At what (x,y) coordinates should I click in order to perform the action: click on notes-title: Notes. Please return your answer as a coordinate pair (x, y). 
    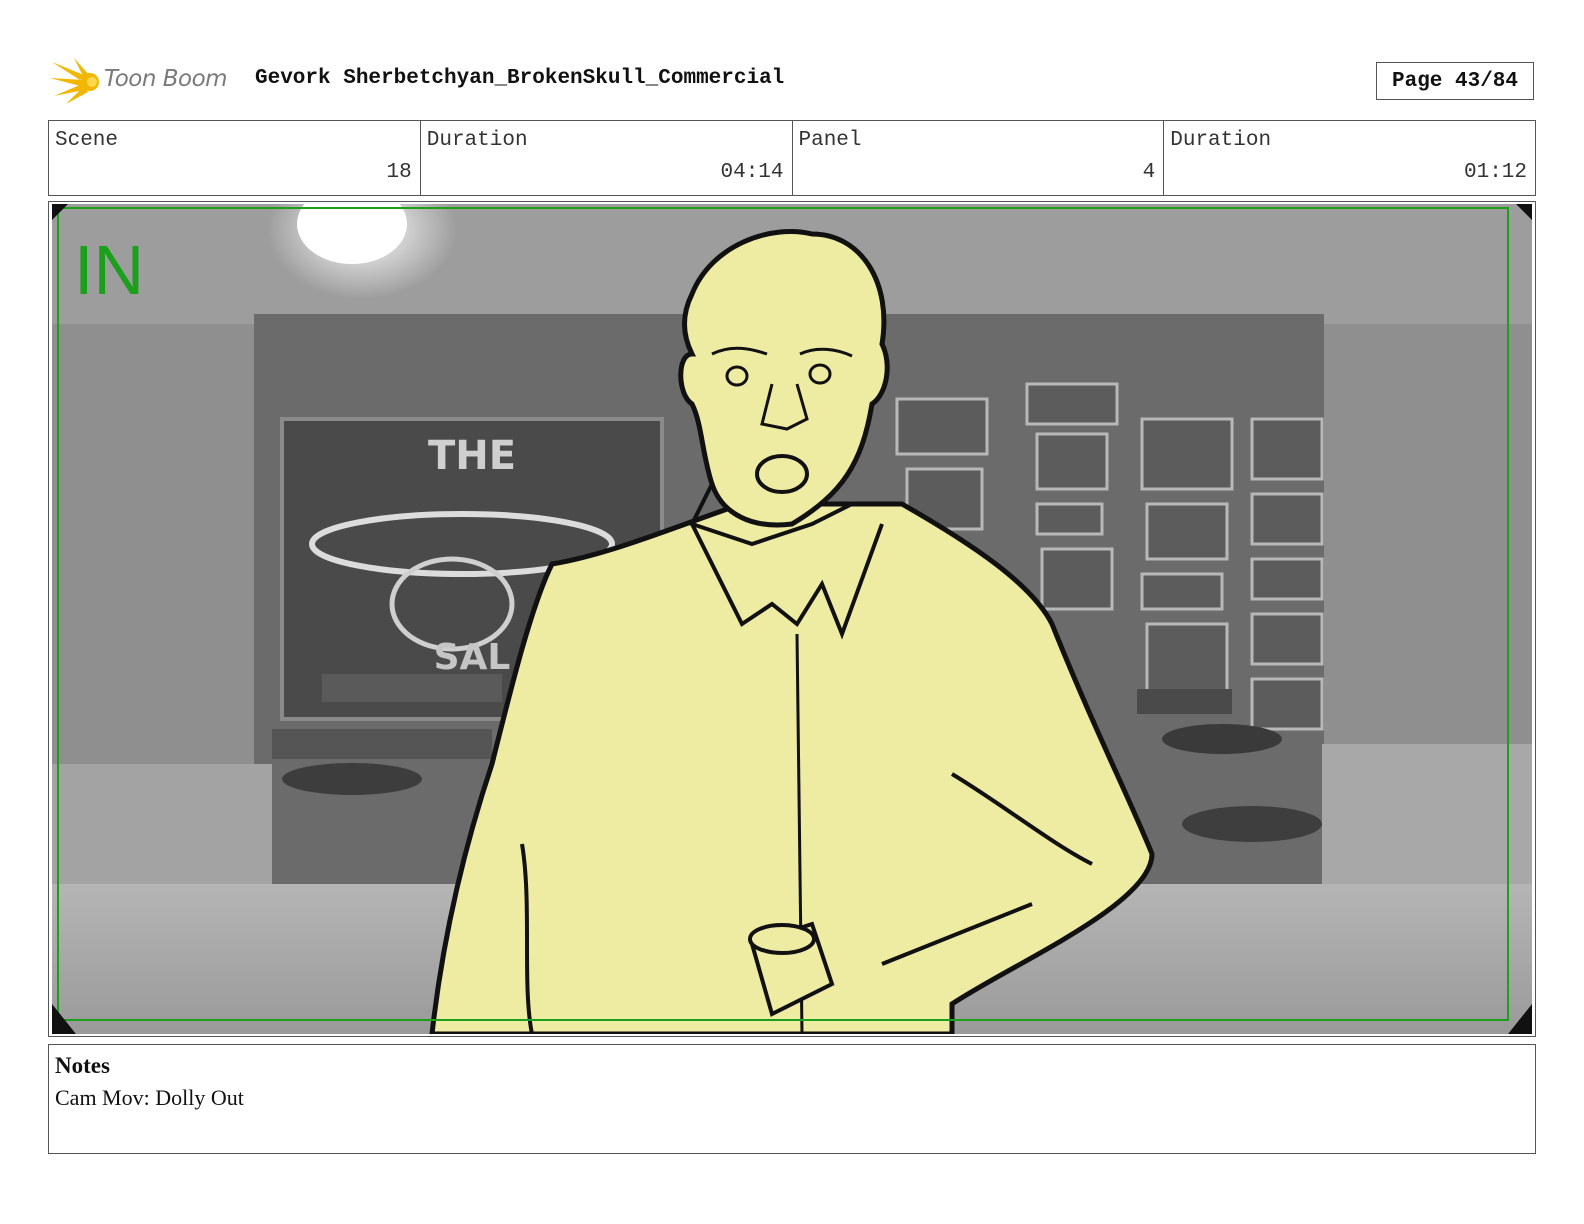
    Looking at the image, I should click on (82, 1065).